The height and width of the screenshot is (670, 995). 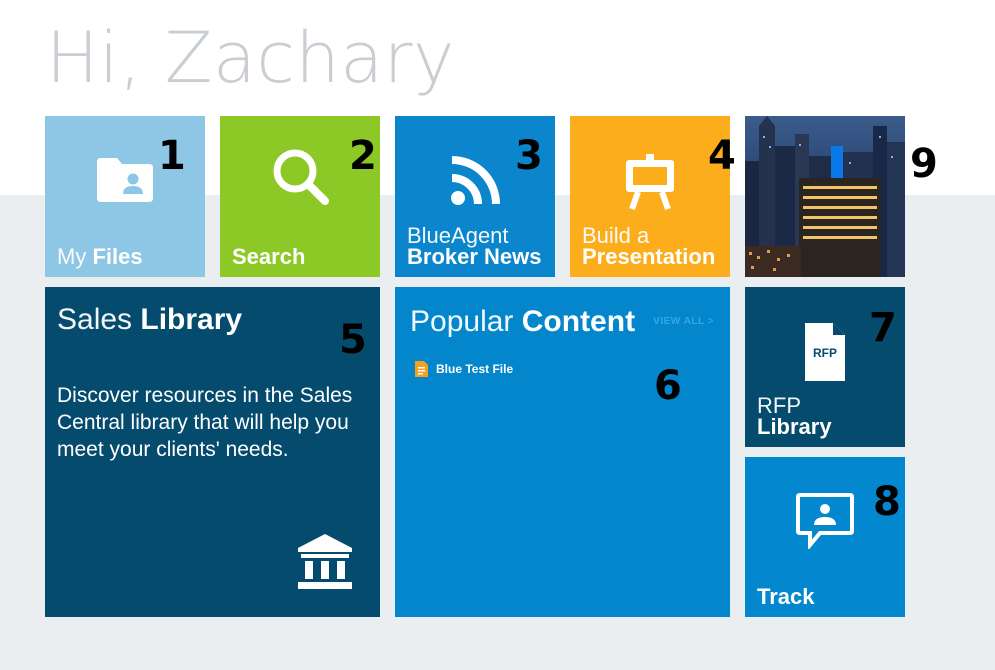 What do you see at coordinates (325, 561) in the screenshot?
I see `bank-icon` at bounding box center [325, 561].